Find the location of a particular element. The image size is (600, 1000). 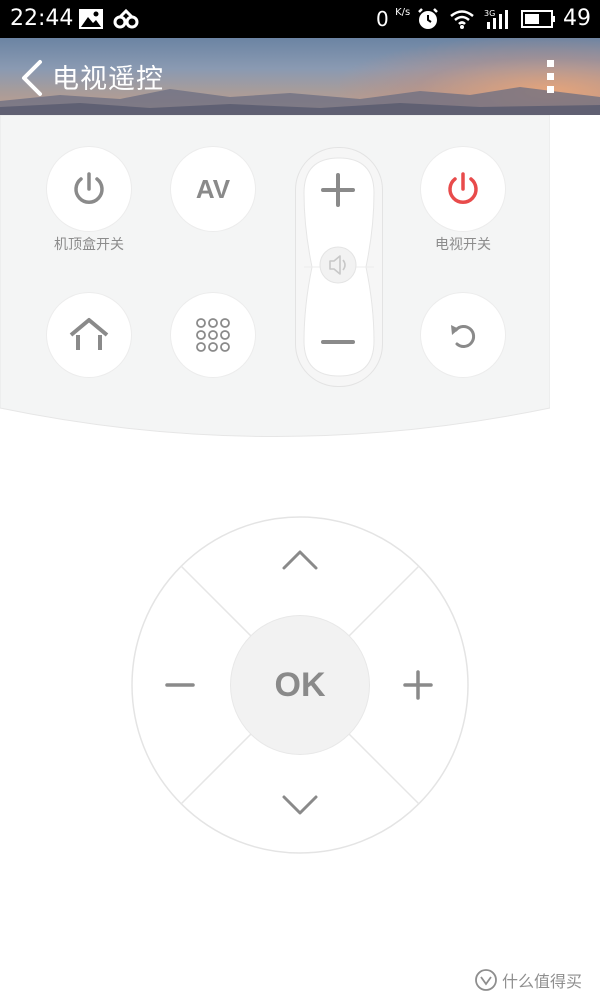

chevron-up-icon is located at coordinates (300, 560).